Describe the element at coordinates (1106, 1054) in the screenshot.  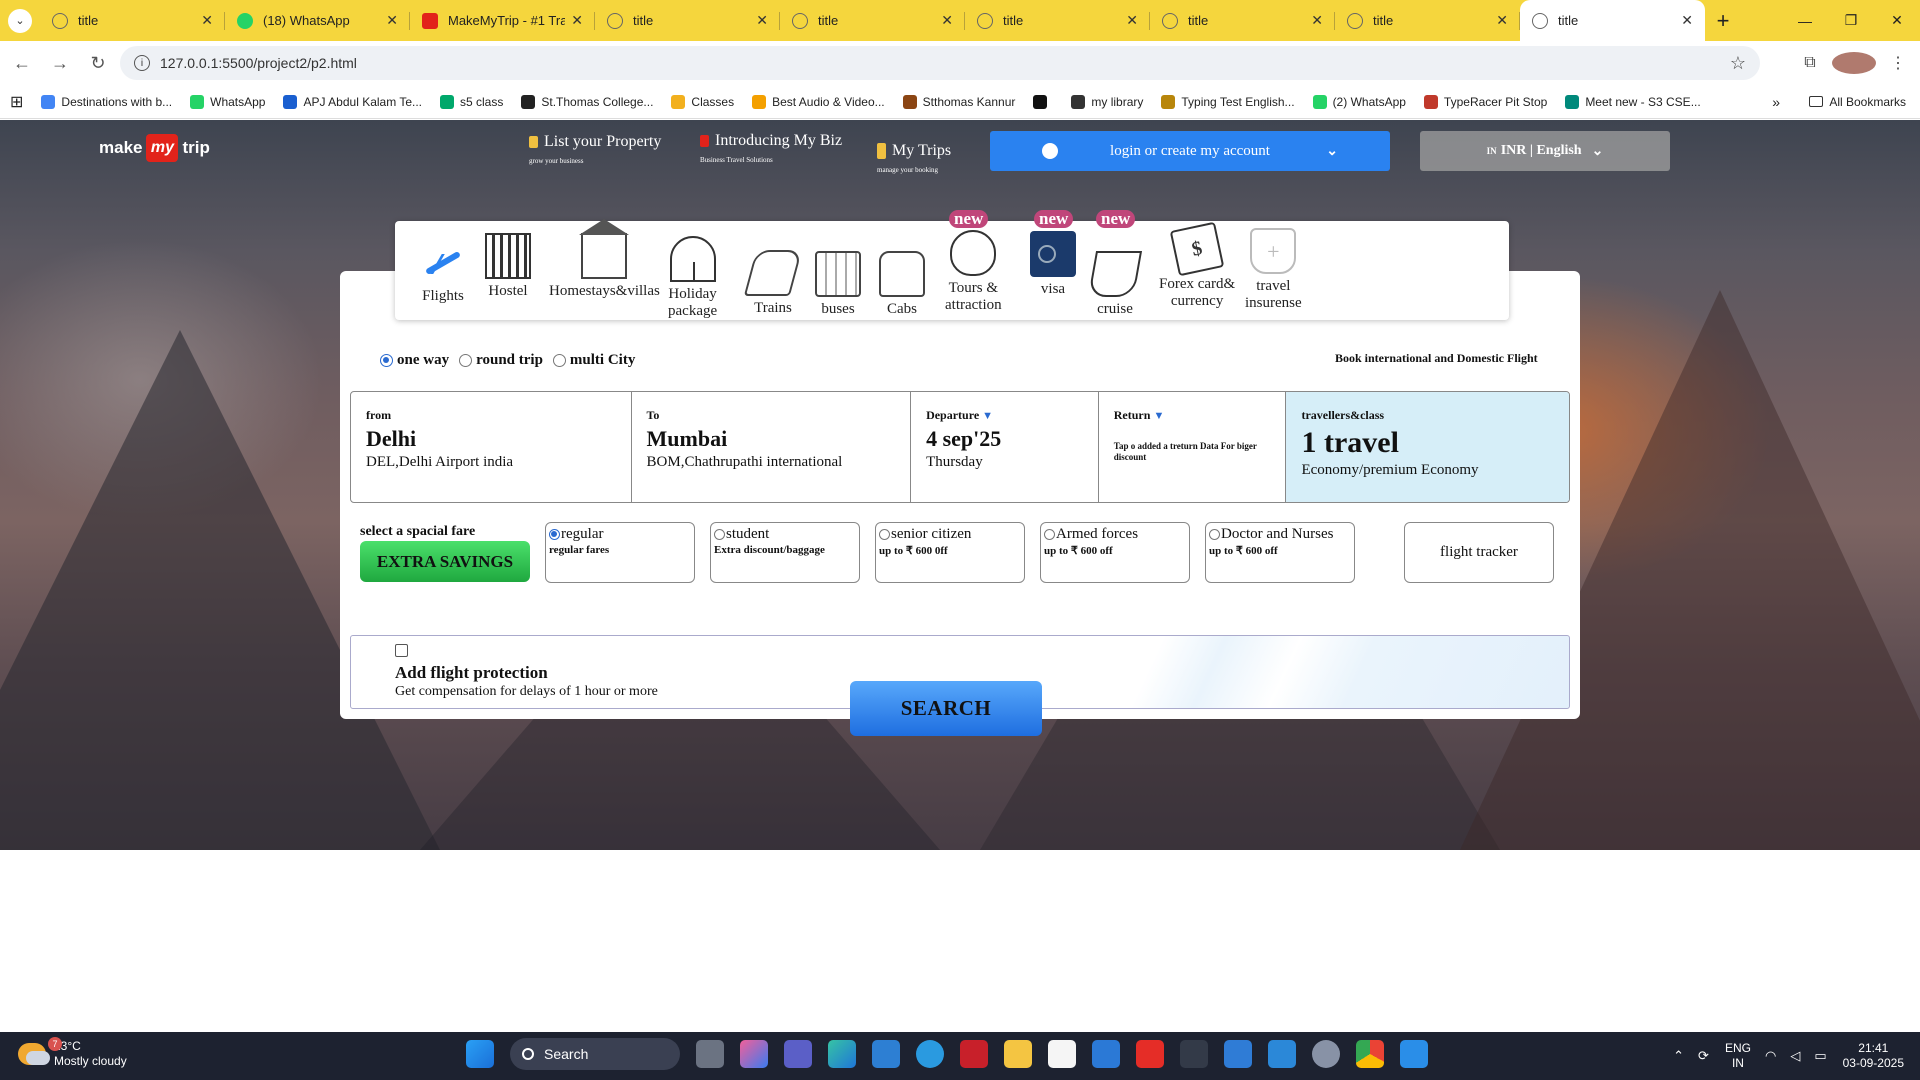
I see `store-icon` at that location.